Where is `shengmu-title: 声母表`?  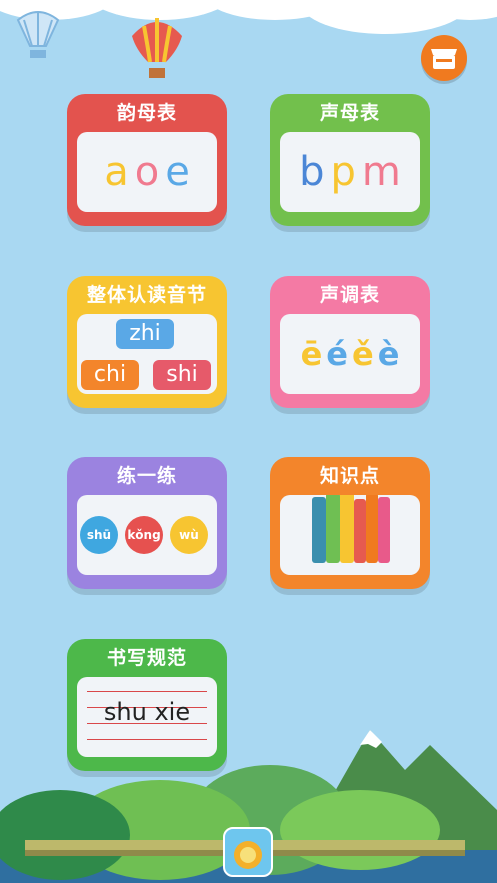
shengmu-title: 声母表 is located at coordinates (349, 113).